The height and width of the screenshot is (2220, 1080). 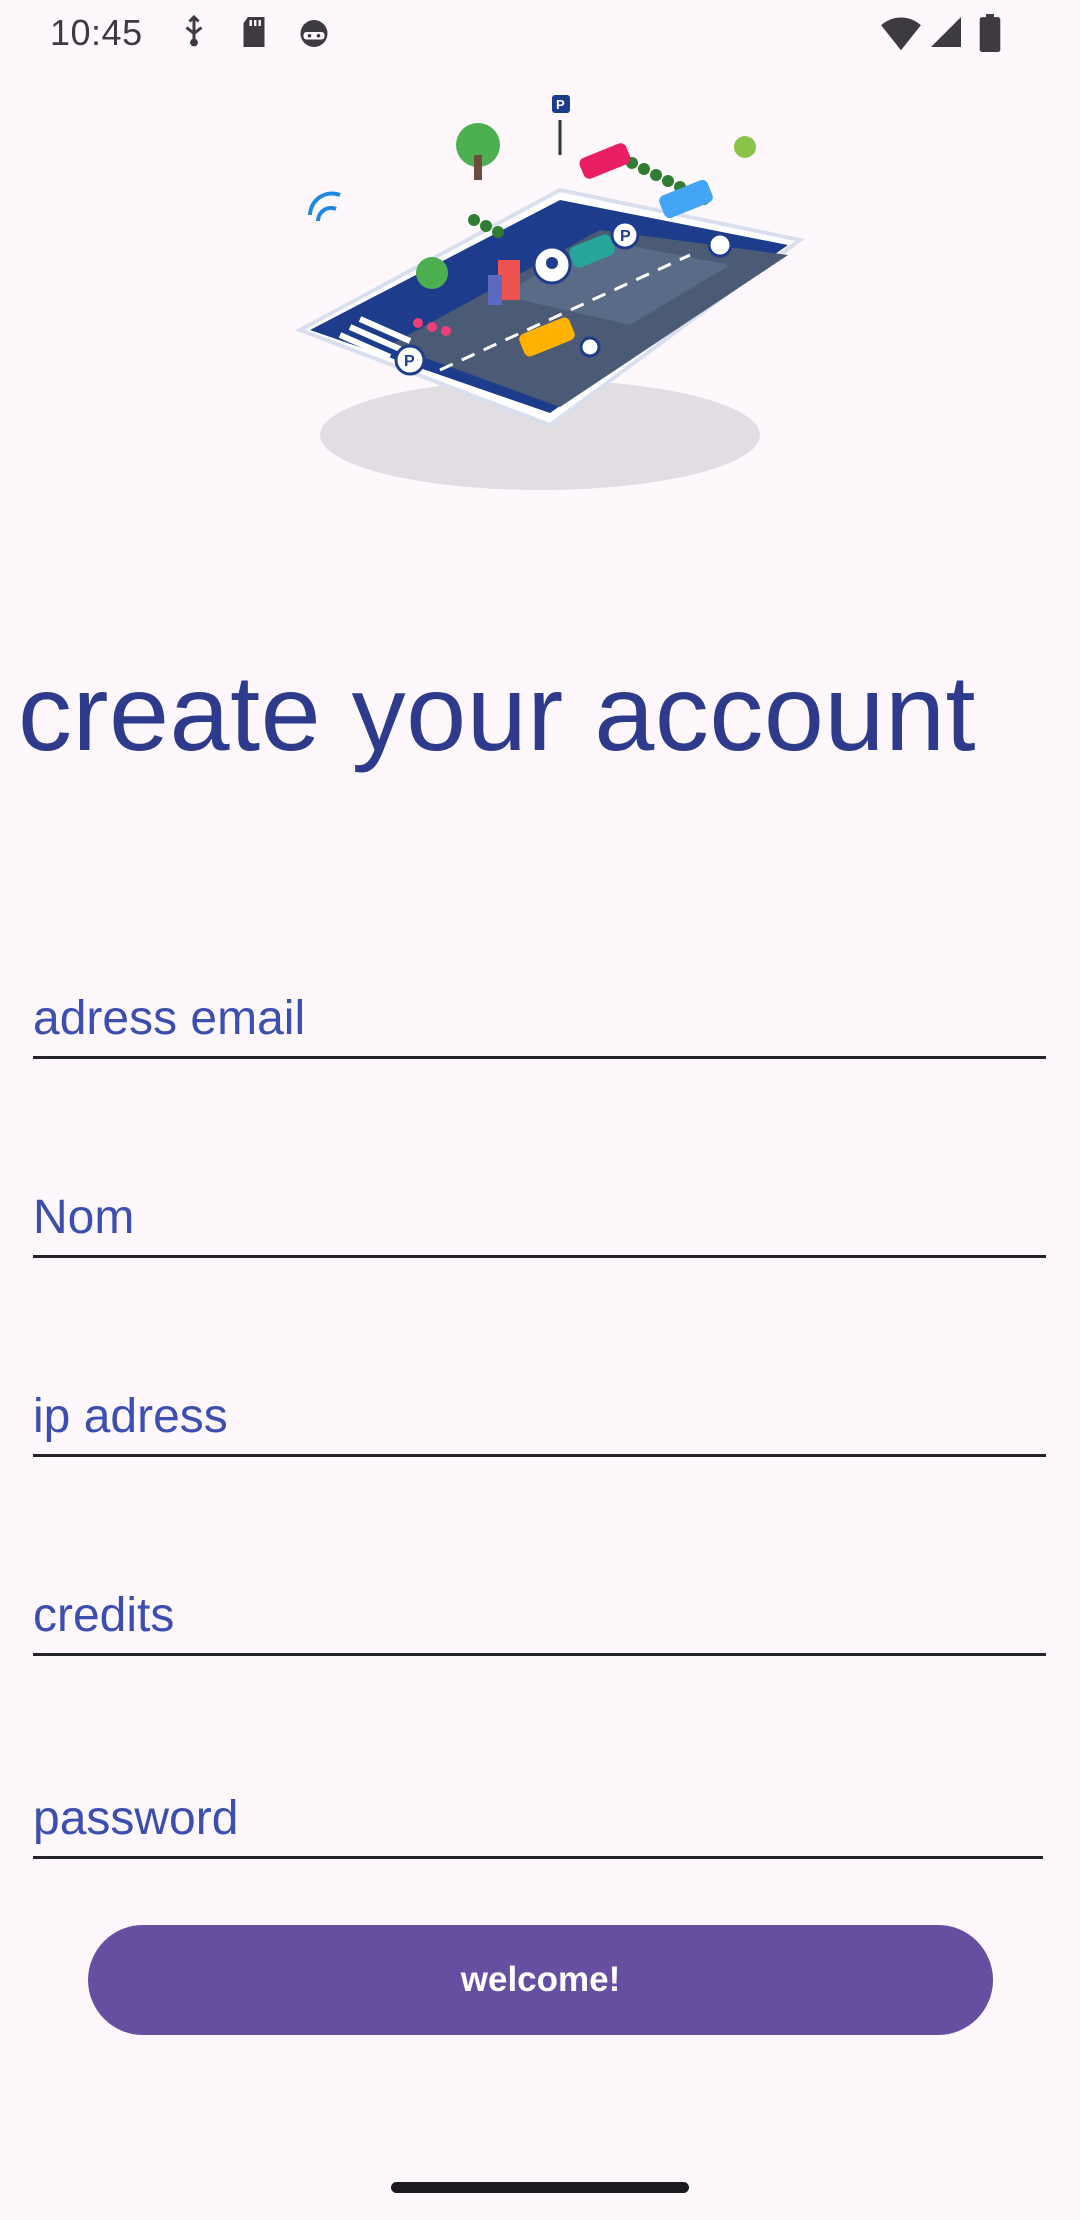 What do you see at coordinates (990, 33) in the screenshot?
I see `battery-icon` at bounding box center [990, 33].